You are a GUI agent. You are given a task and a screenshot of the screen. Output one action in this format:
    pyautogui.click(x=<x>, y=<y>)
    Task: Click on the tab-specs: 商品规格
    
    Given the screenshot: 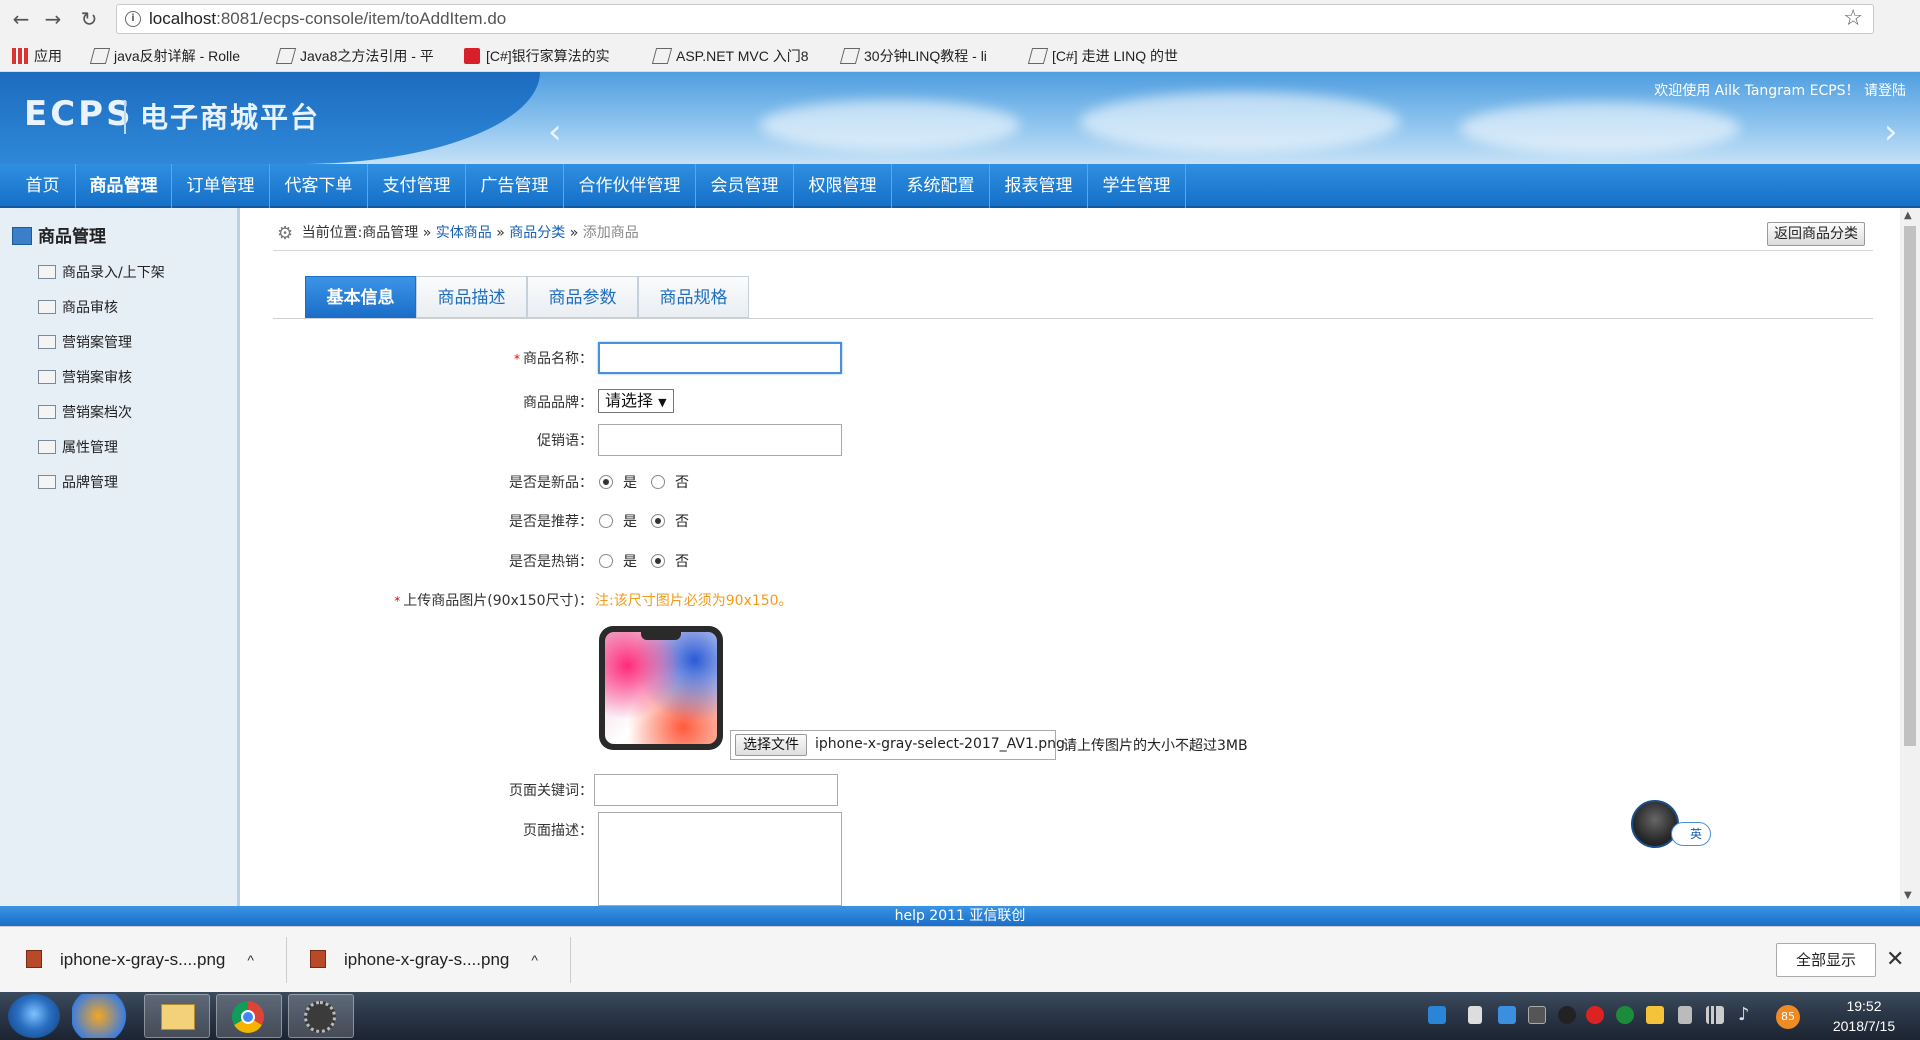 What is the action you would take?
    pyautogui.click(x=693, y=297)
    